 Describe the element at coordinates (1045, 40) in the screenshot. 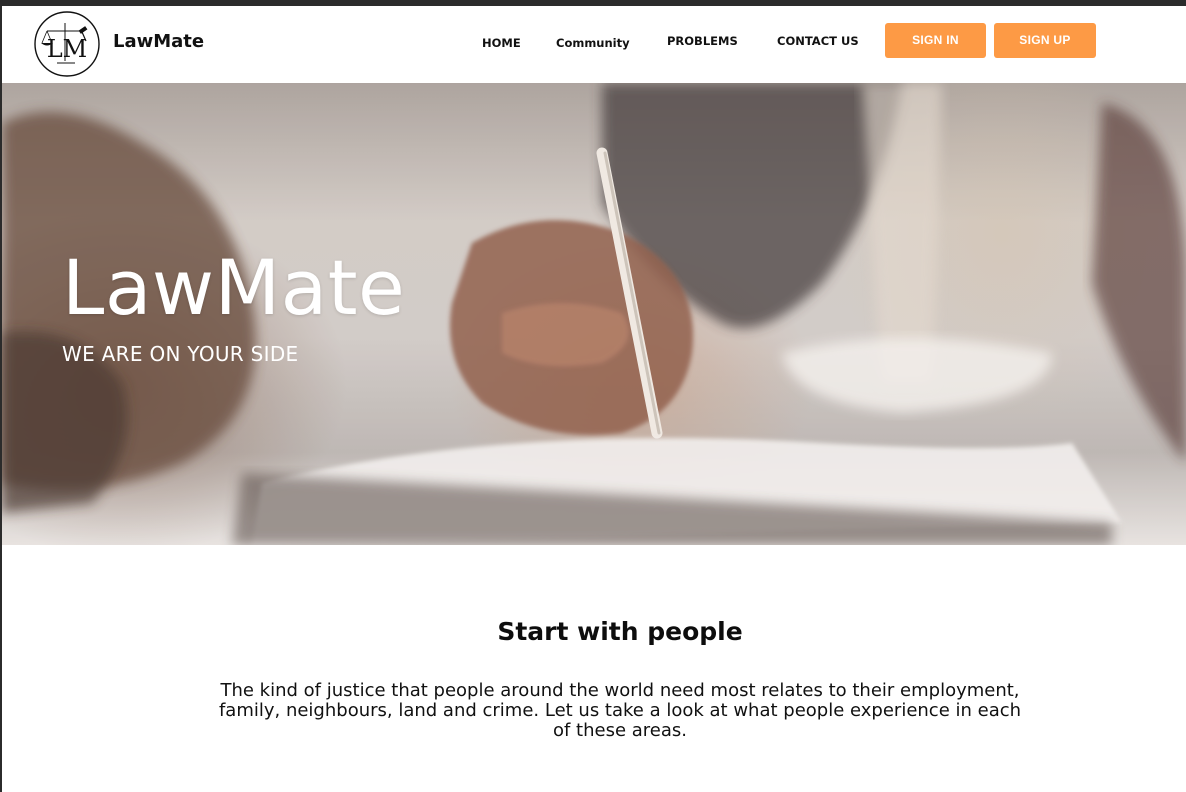

I see `sign-up-button: SIGN UP` at that location.